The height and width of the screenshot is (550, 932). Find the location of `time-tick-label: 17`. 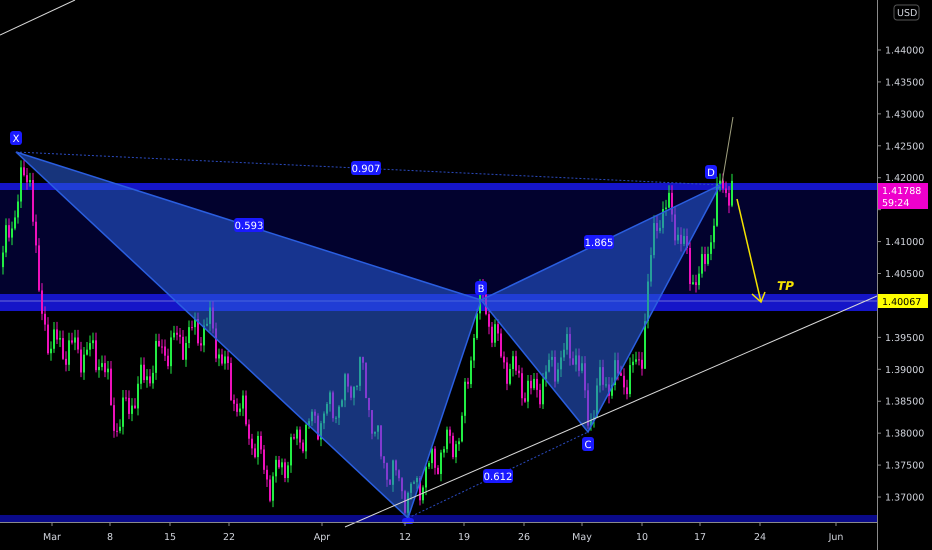

time-tick-label: 17 is located at coordinates (700, 537).